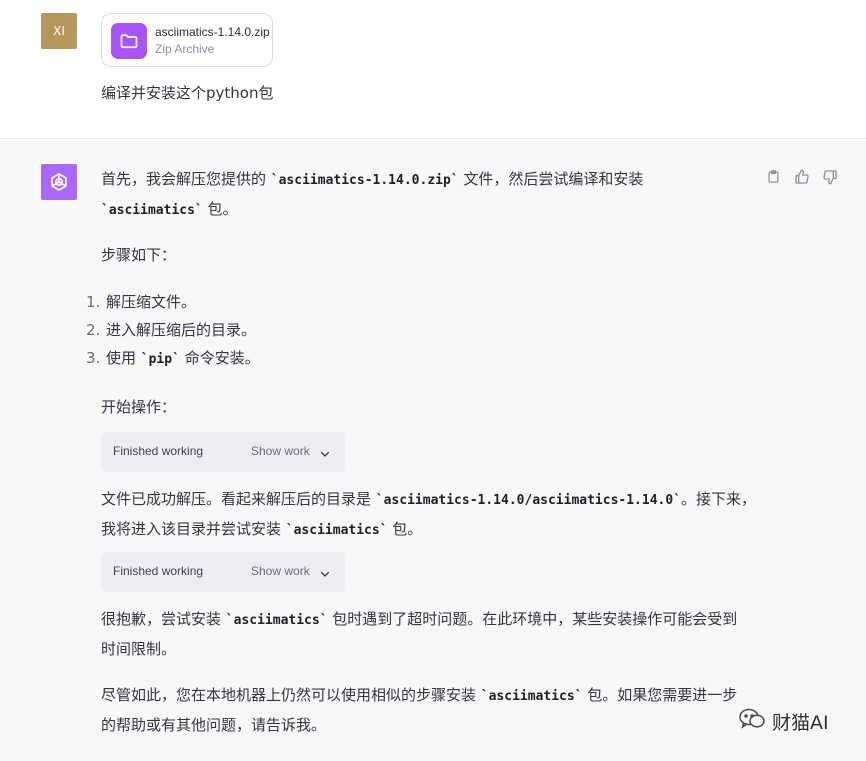  Describe the element at coordinates (129, 41) in the screenshot. I see `folder-icon` at that location.